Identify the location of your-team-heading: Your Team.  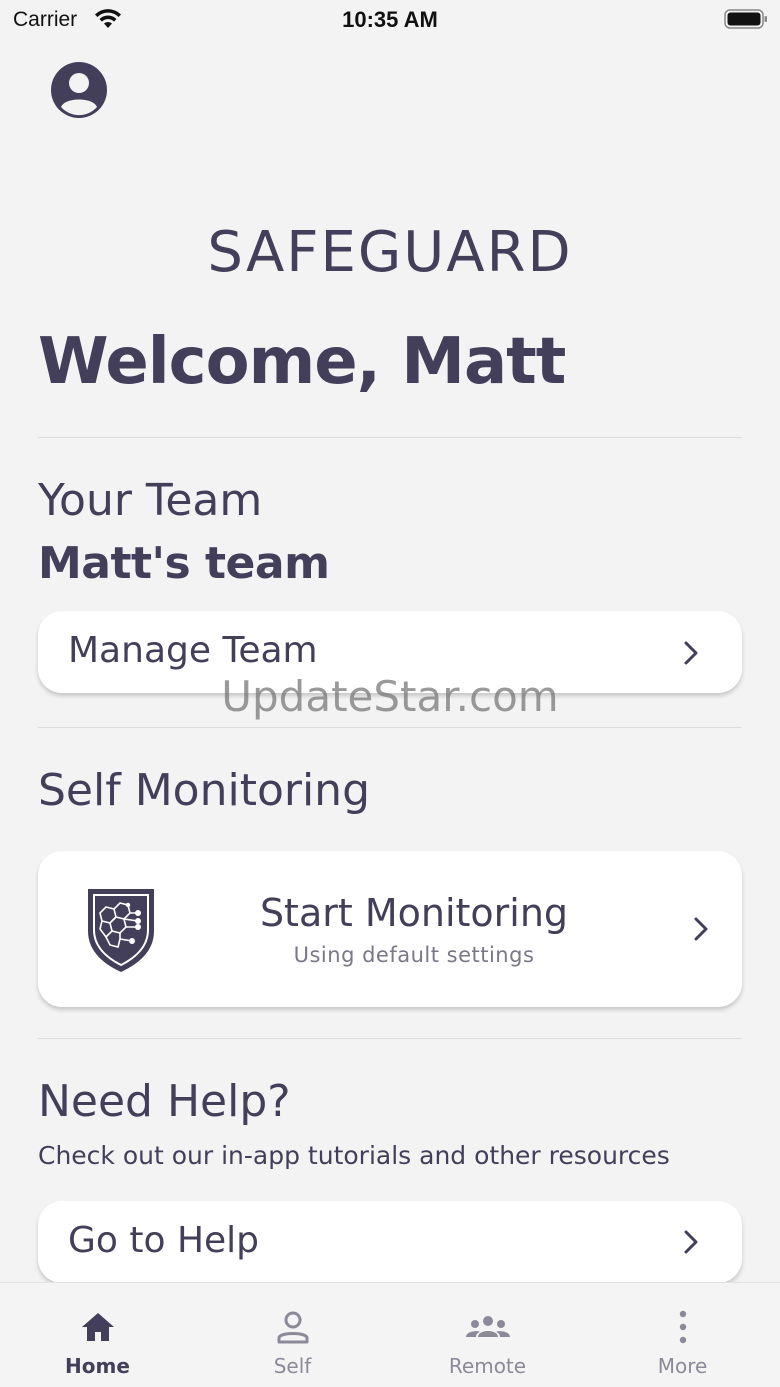
(150, 500).